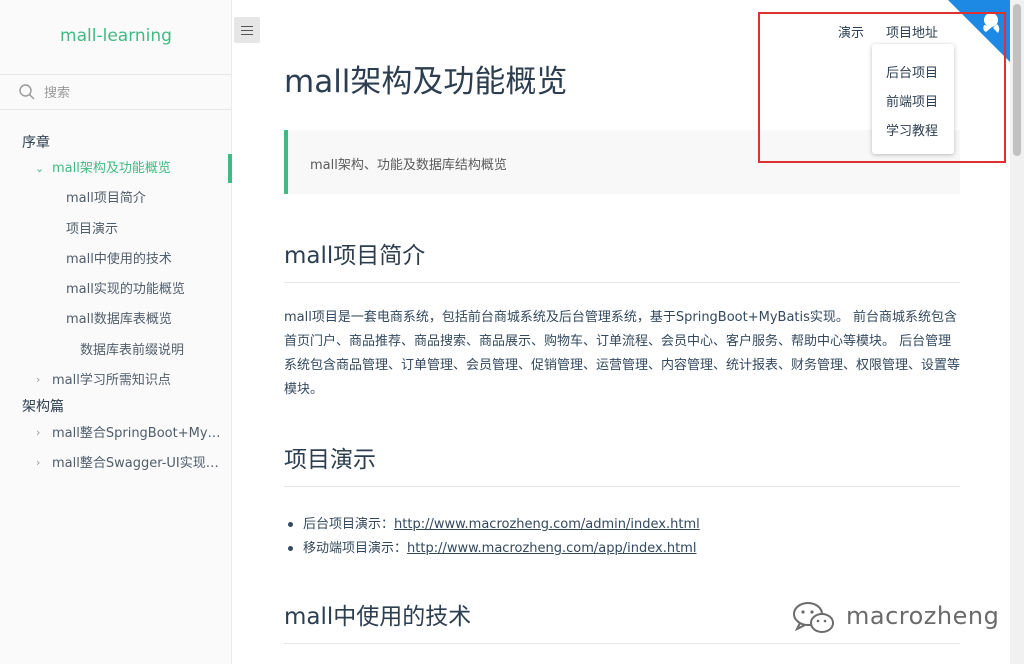  I want to click on heading-intro: mall项目简介, so click(622, 259).